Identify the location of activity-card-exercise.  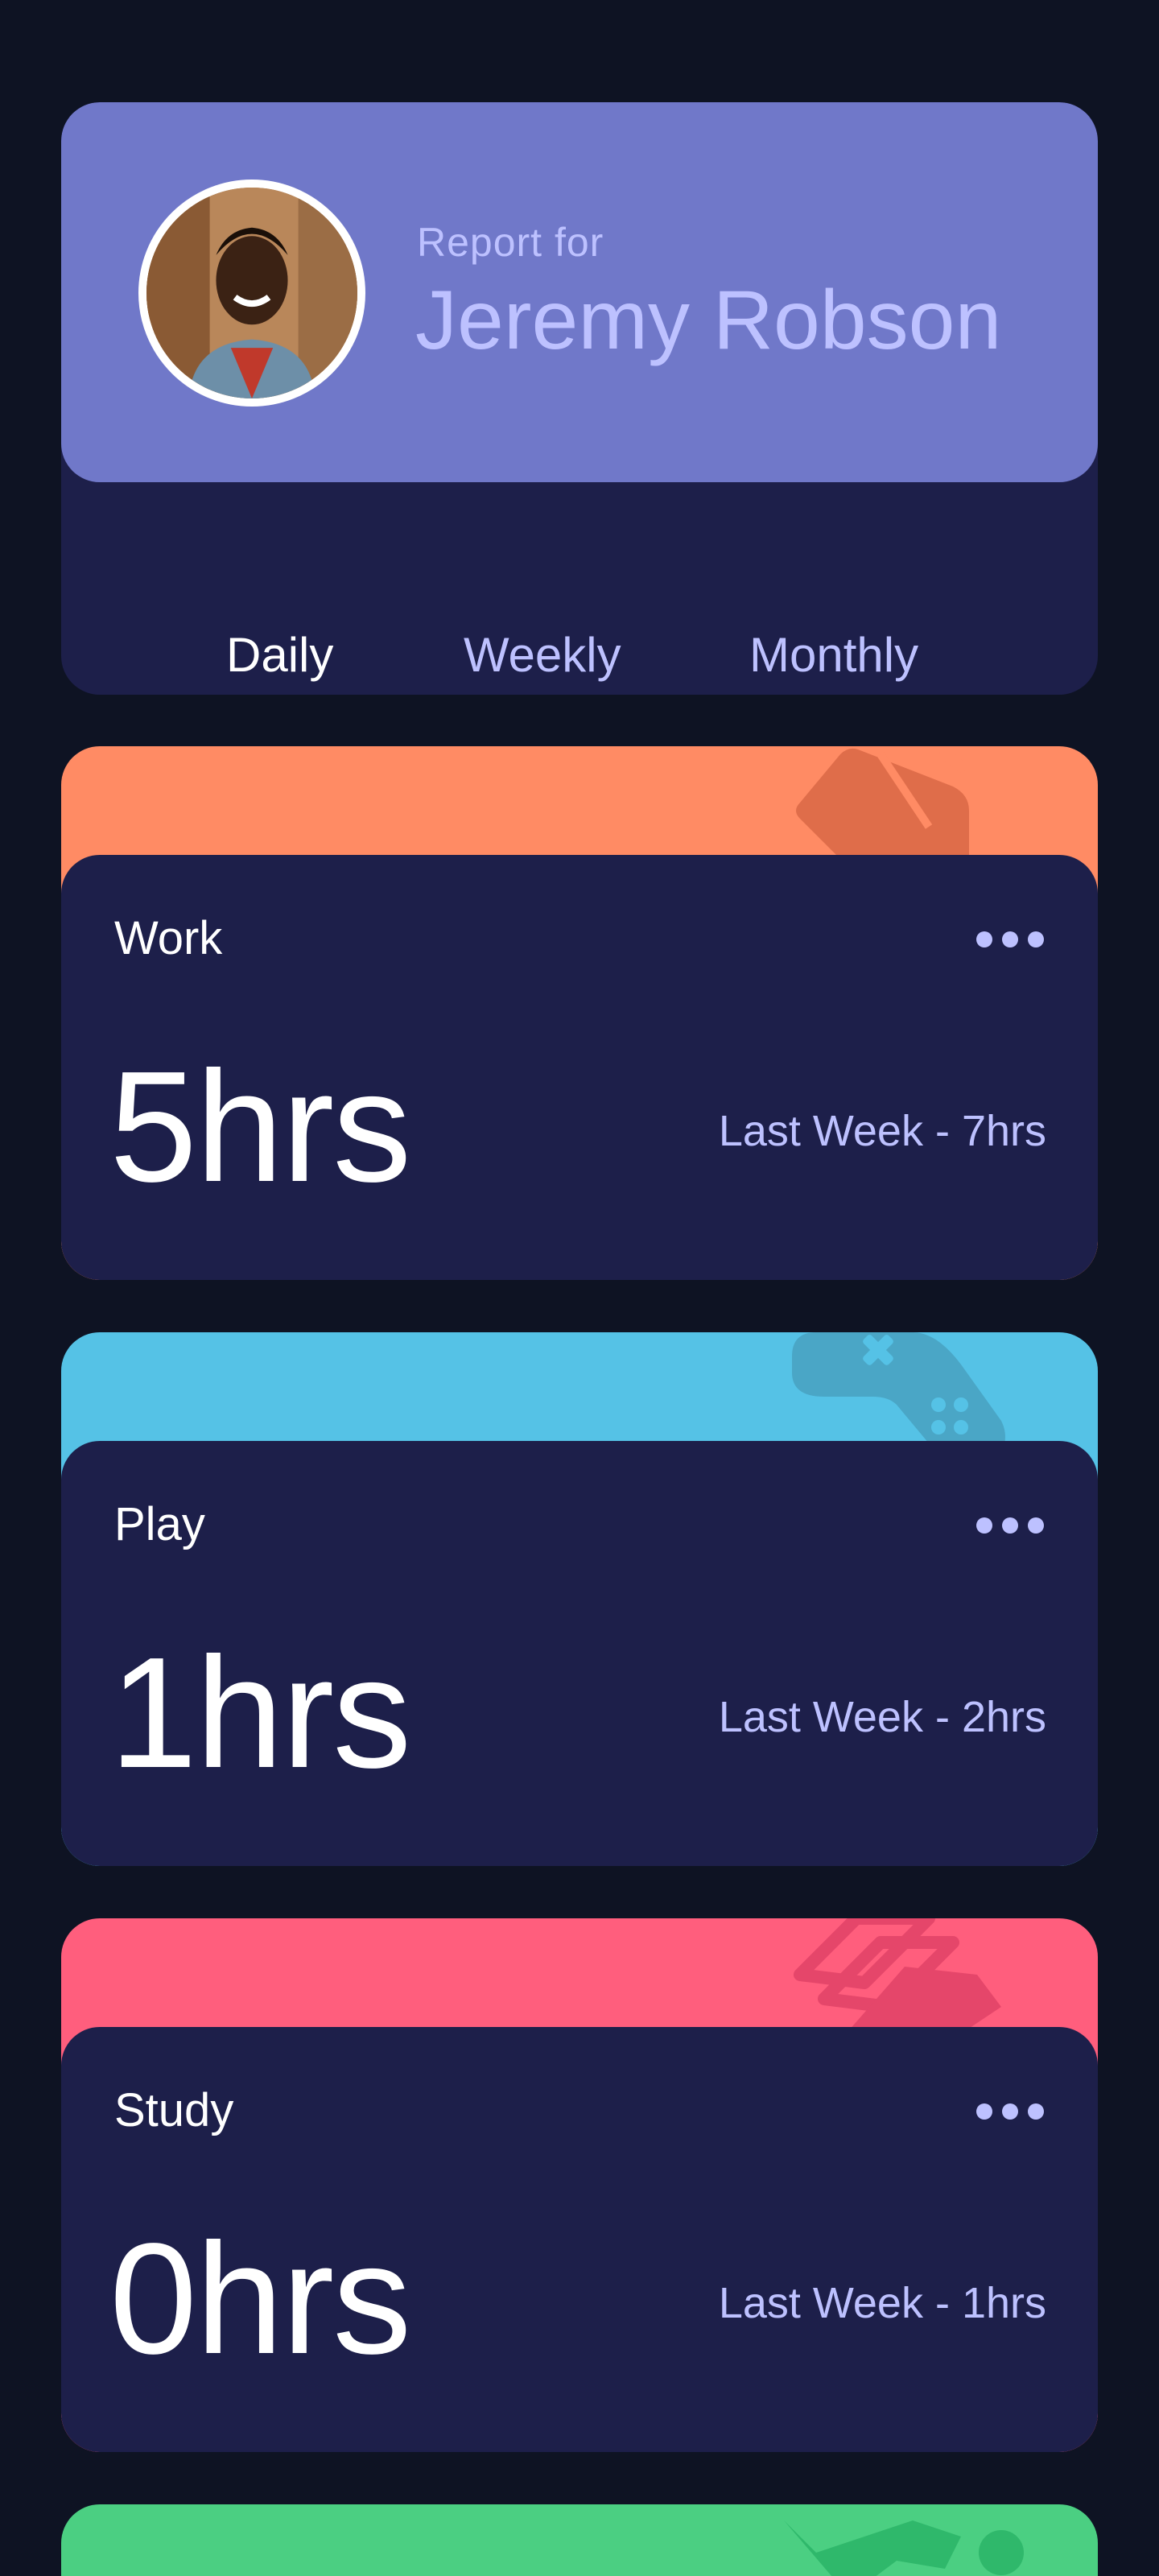
(579, 2540).